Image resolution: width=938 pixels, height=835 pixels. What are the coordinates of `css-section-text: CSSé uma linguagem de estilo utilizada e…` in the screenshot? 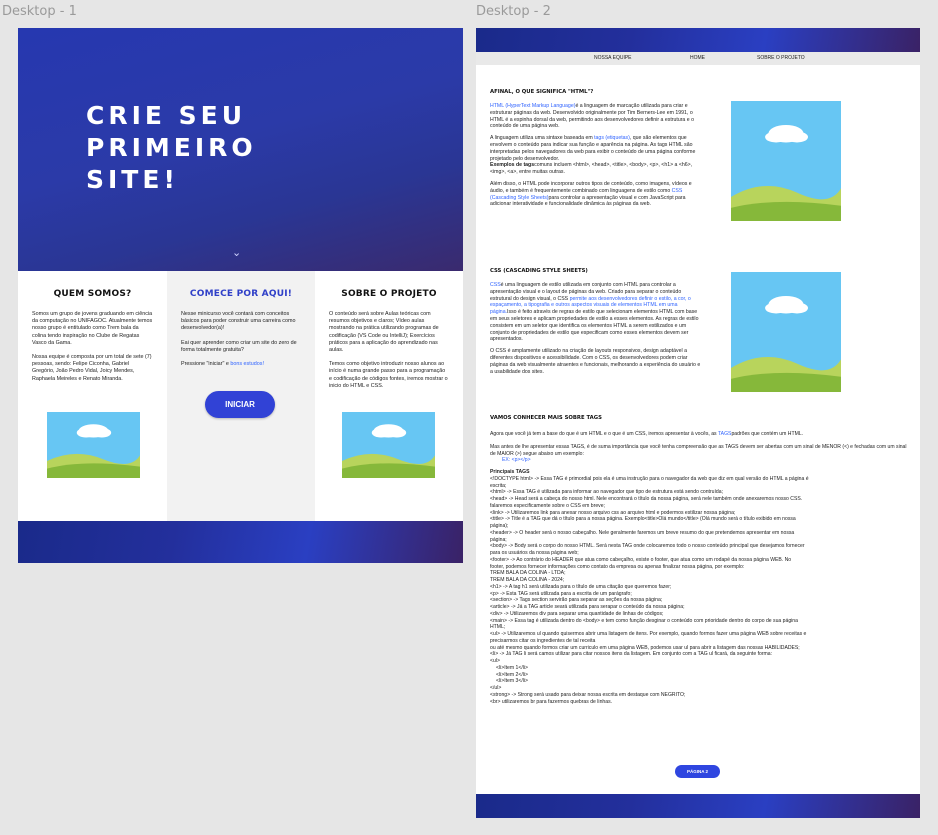 It's located at (596, 331).